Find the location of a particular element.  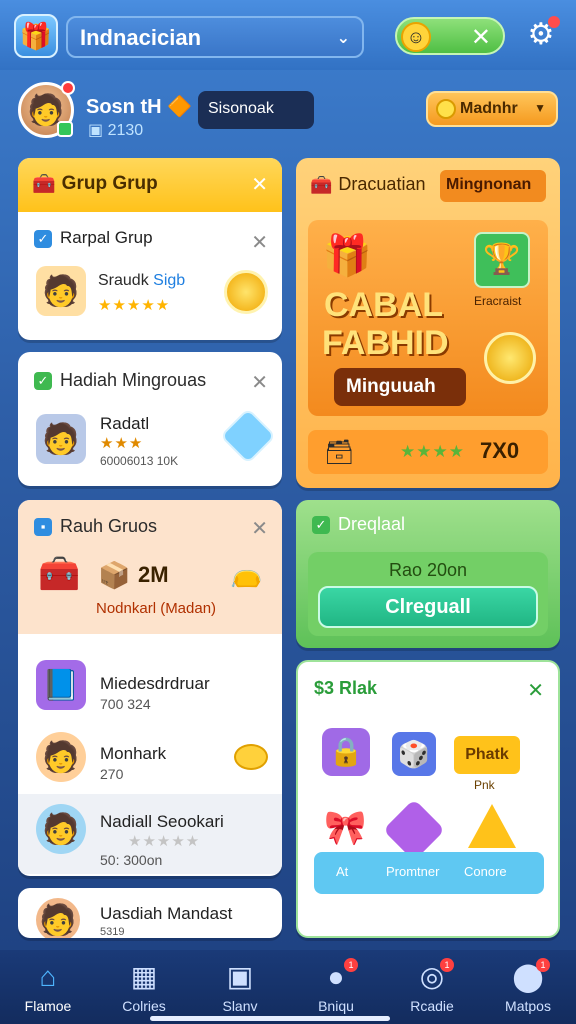

hadiah-item-title: Radatl is located at coordinates (125, 423).